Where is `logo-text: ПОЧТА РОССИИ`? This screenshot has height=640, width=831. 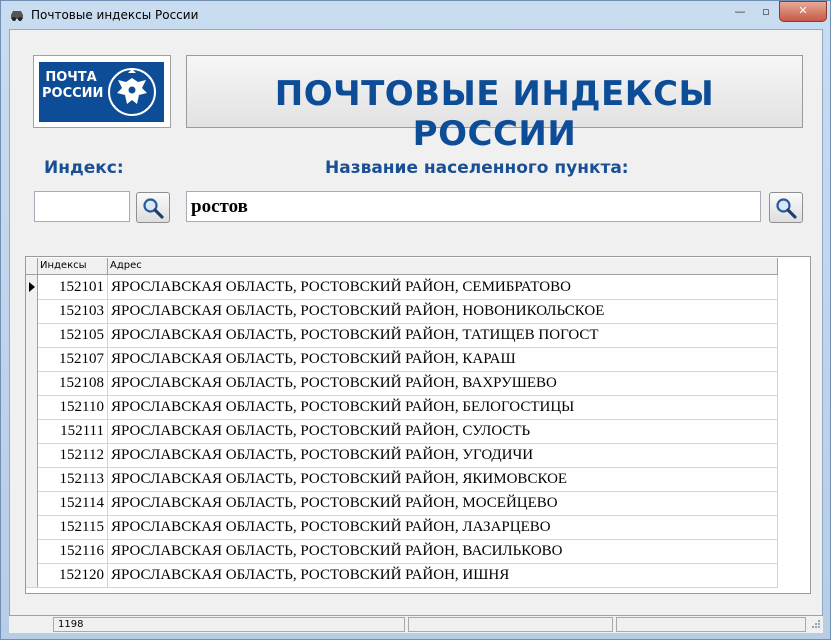 logo-text: ПОЧТА РОССИИ is located at coordinates (73, 86).